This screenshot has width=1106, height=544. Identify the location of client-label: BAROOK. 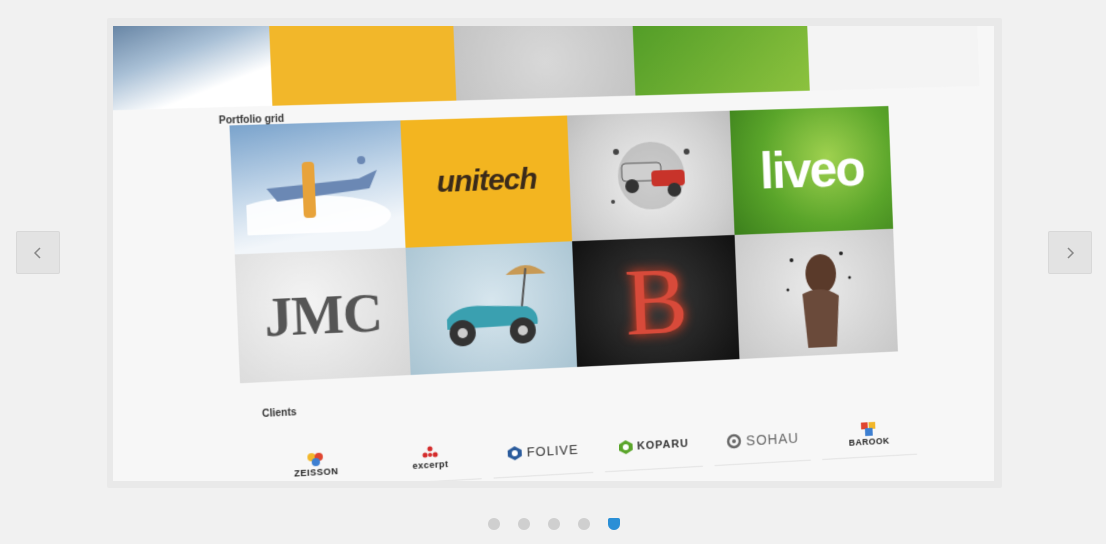
(869, 441).